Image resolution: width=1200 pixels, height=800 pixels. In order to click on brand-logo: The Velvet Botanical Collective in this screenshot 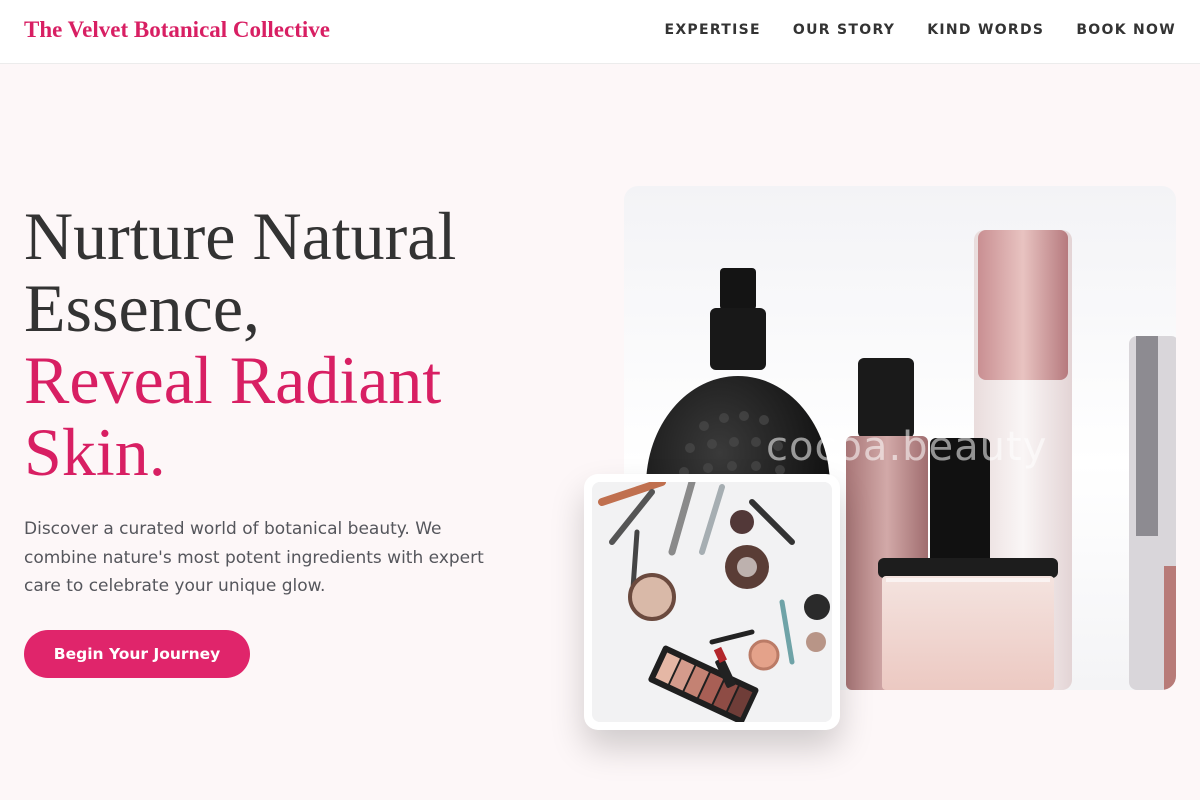, I will do `click(177, 30)`.